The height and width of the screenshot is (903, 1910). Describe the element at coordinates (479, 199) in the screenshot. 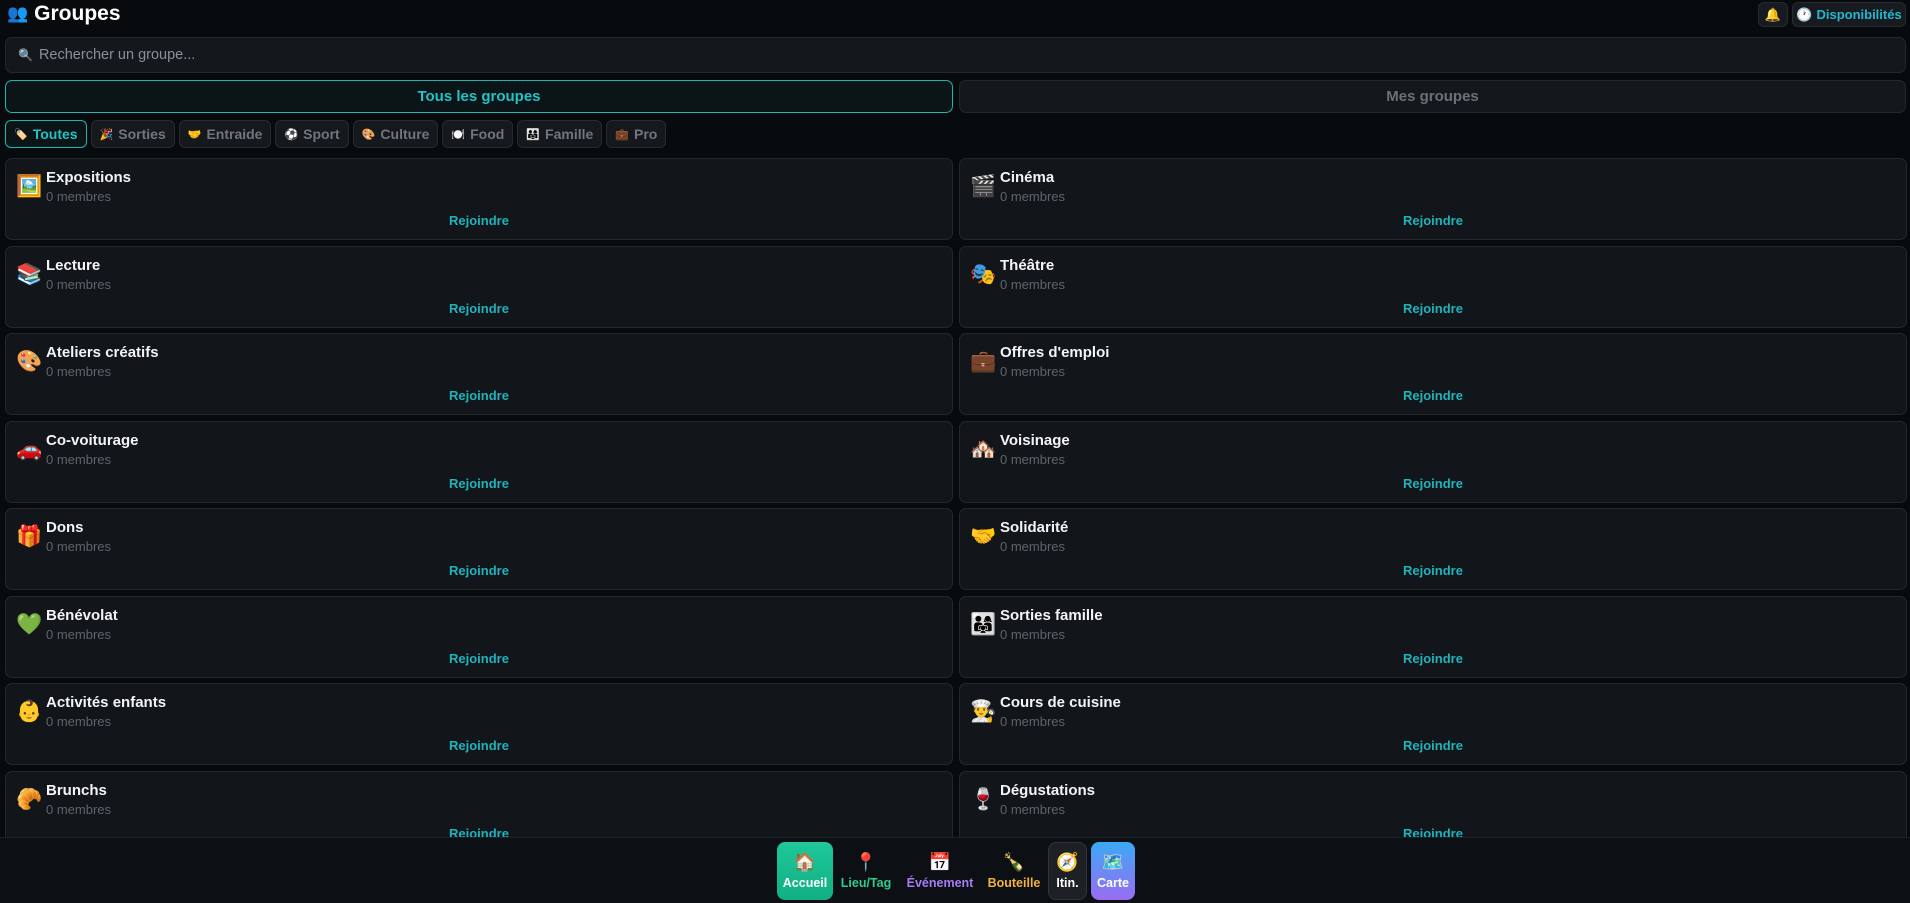

I see `group-card: 🖼️ Expositions 0 membres Rejoindre` at that location.